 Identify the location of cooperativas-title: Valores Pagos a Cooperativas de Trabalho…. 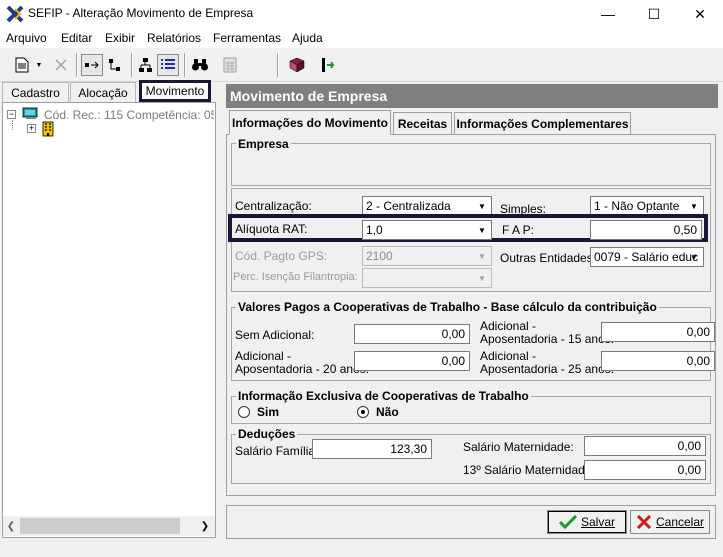
(447, 307).